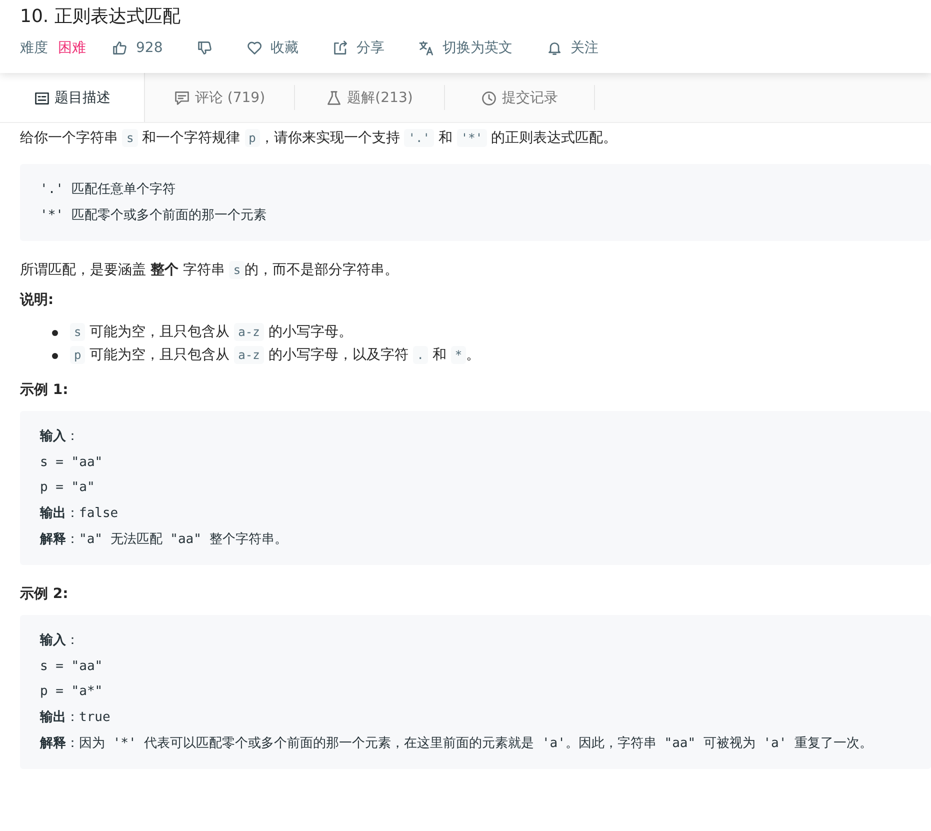 This screenshot has width=931, height=831. Describe the element at coordinates (137, 48) in the screenshot. I see `like-button: 928` at that location.